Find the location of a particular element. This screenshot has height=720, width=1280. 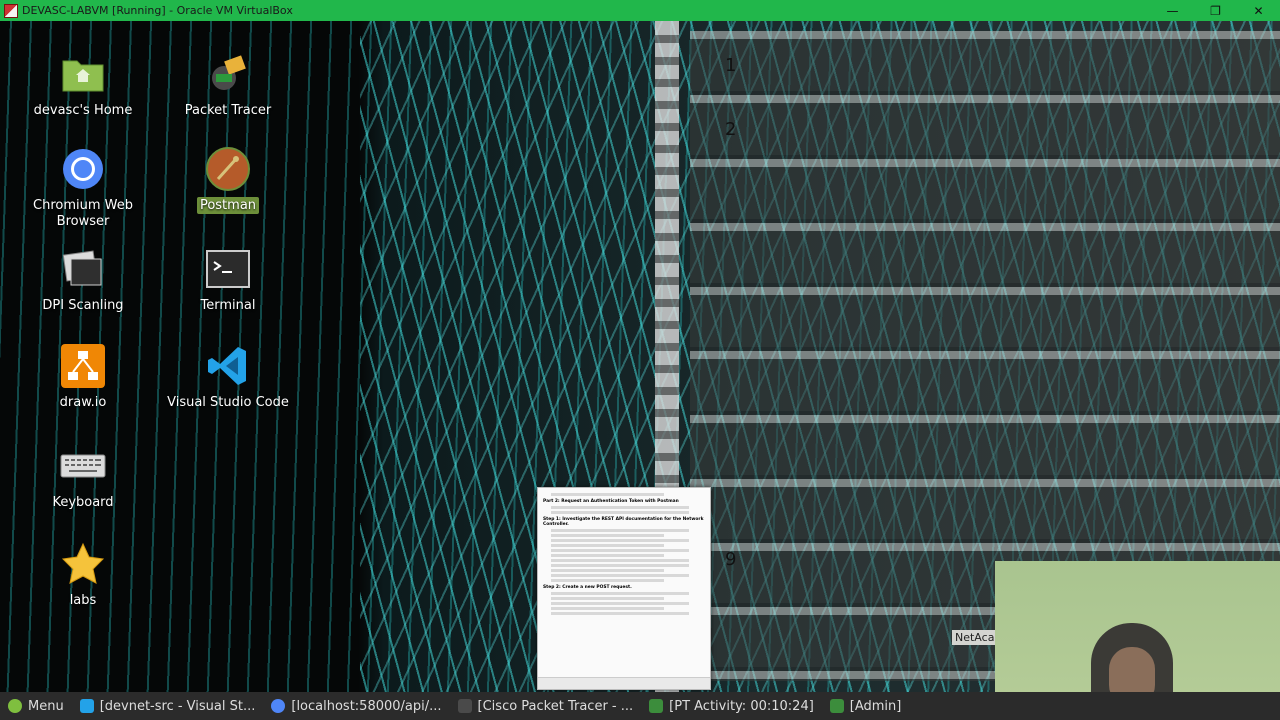

desktop-icon-vscode: Visual Studio Code is located at coordinates (228, 377).